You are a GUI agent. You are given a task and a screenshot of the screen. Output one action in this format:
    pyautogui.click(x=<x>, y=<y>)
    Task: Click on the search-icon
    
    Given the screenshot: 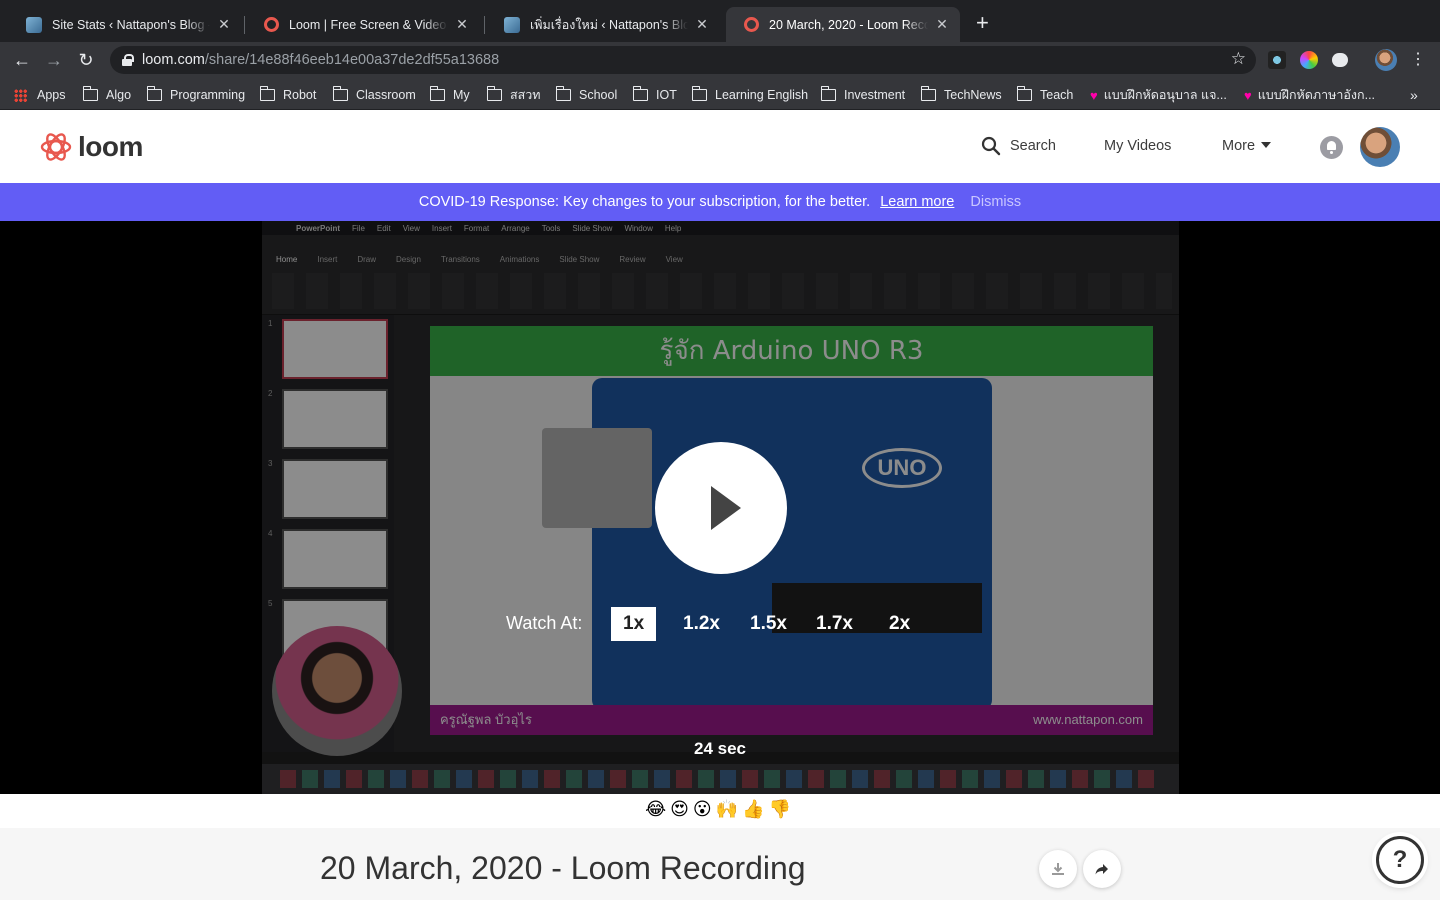 What is the action you would take?
    pyautogui.click(x=991, y=146)
    